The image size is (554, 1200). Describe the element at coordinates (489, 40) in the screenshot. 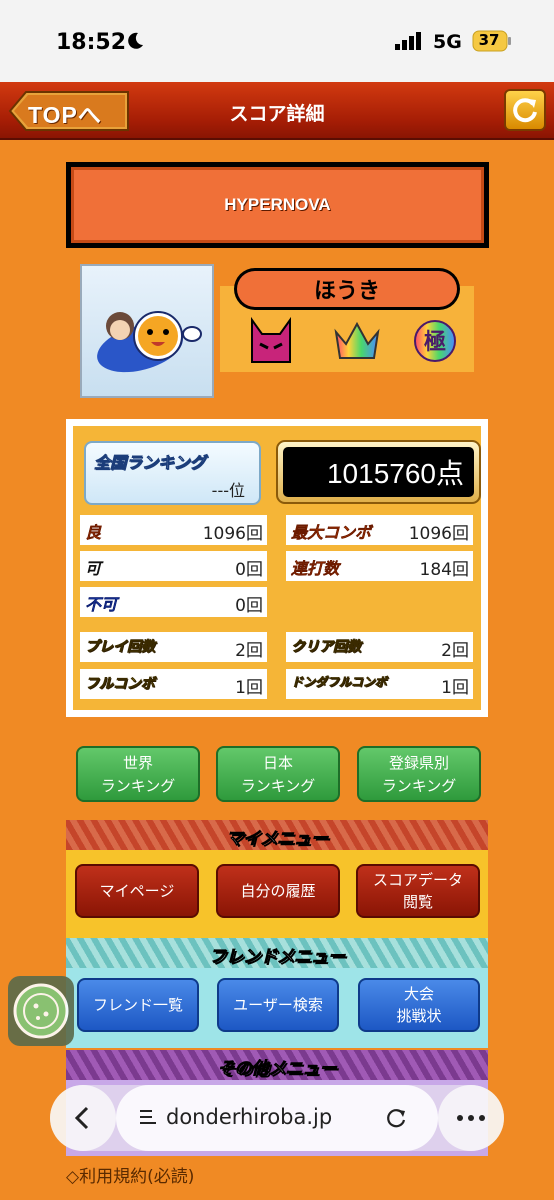

I see `battery-level: 37` at that location.